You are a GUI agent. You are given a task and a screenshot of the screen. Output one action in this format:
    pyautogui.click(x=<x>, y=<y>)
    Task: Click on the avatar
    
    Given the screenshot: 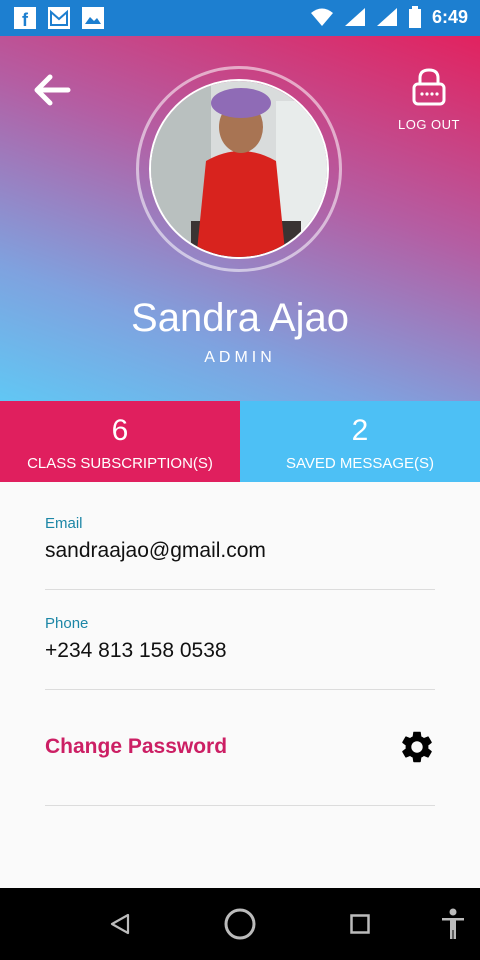 What is the action you would take?
    pyautogui.click(x=239, y=169)
    